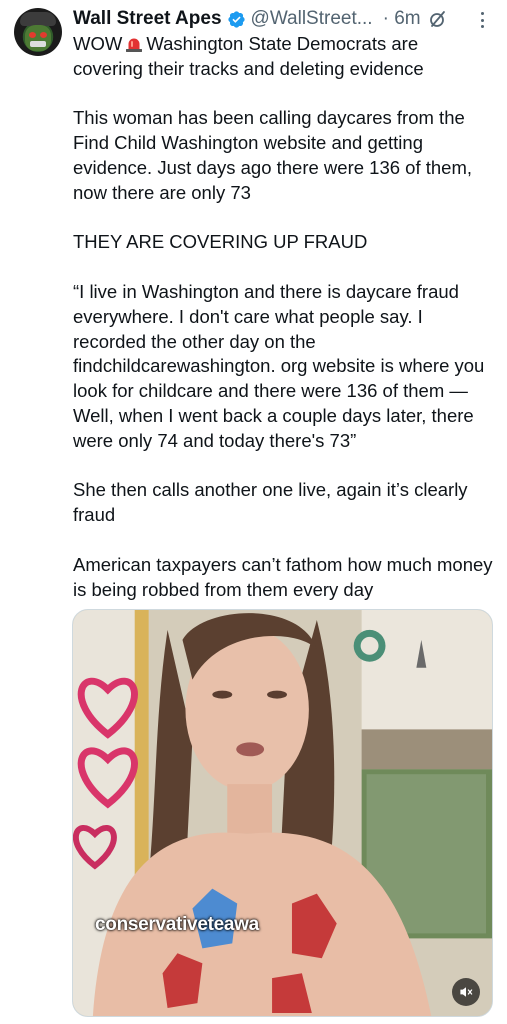 The width and height of the screenshot is (507, 1024). I want to click on verified-badge-icon, so click(236, 19).